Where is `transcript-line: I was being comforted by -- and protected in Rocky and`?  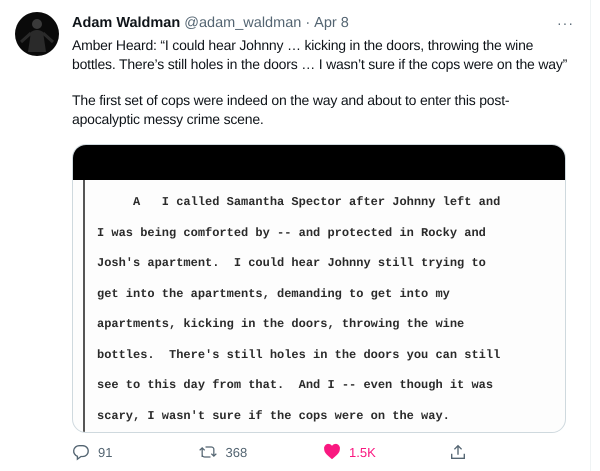
transcript-line: I was being comforted by -- and protected in Rocky and is located at coordinates (292, 233).